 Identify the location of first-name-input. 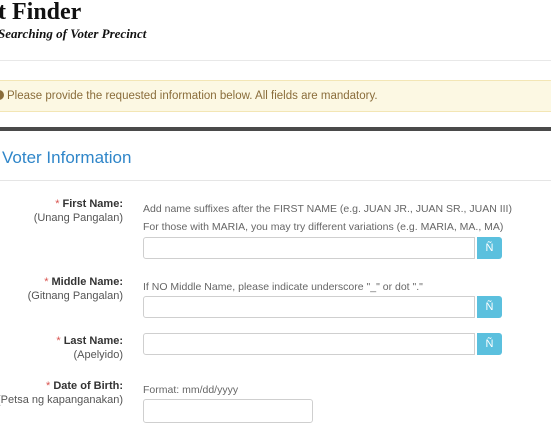
(309, 248).